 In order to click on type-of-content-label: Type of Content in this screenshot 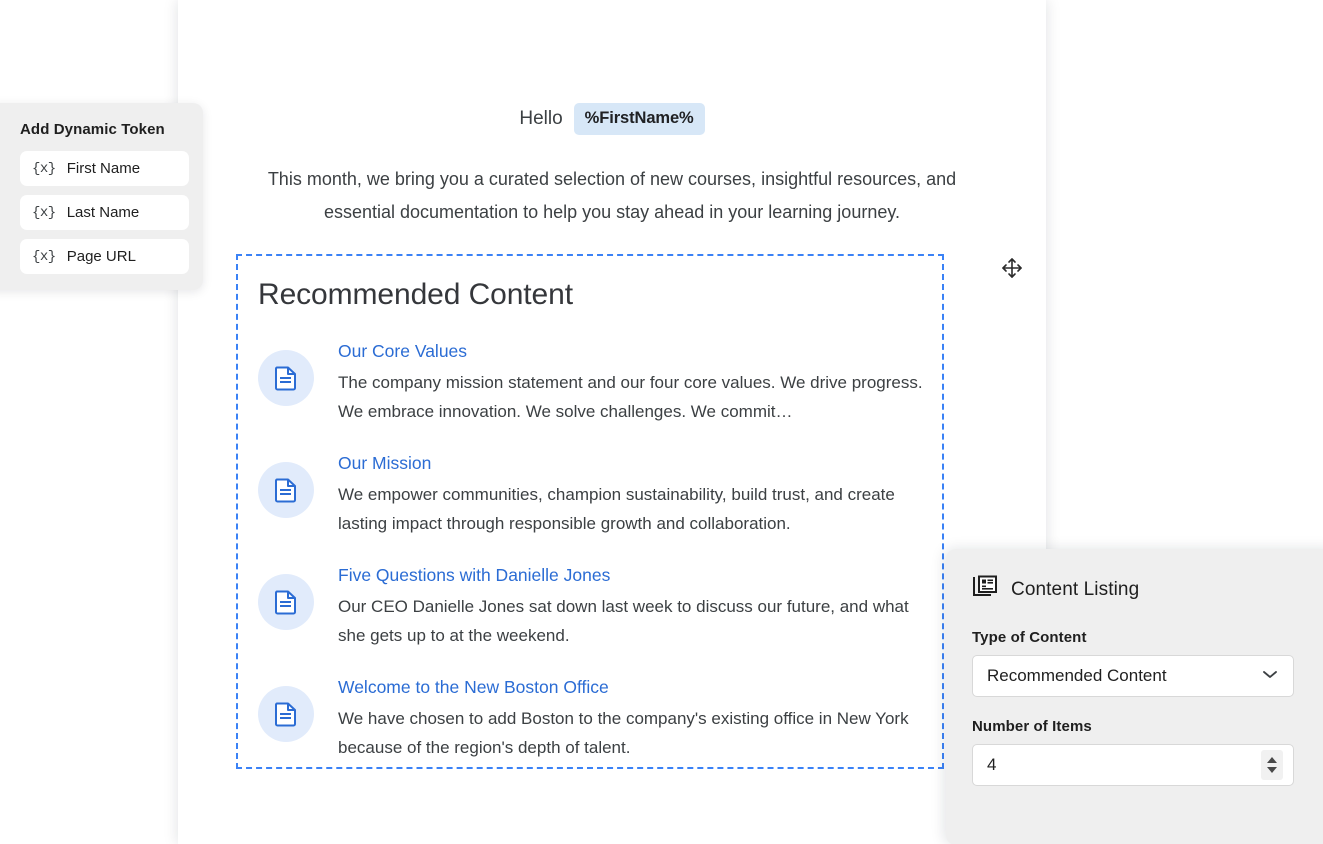, I will do `click(1029, 637)`.